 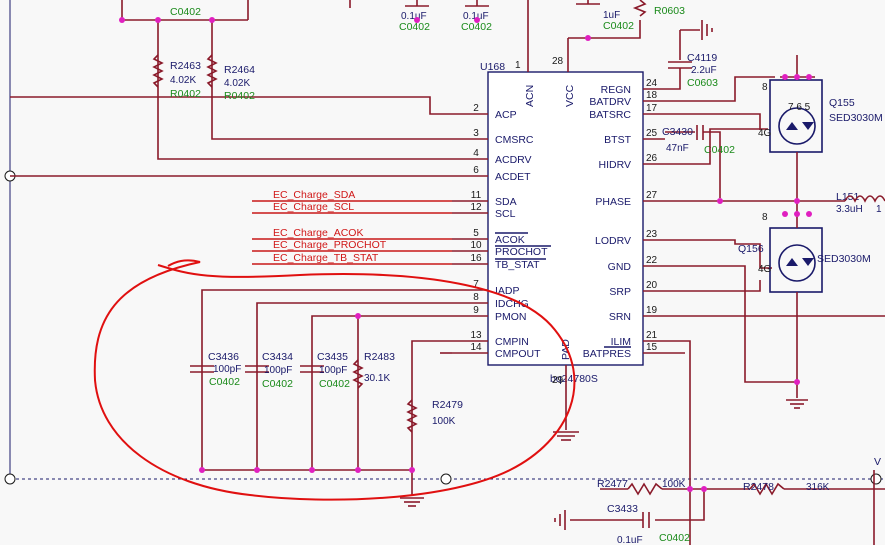 What do you see at coordinates (333, 370) in the screenshot?
I see `c3435-value: 100pF` at bounding box center [333, 370].